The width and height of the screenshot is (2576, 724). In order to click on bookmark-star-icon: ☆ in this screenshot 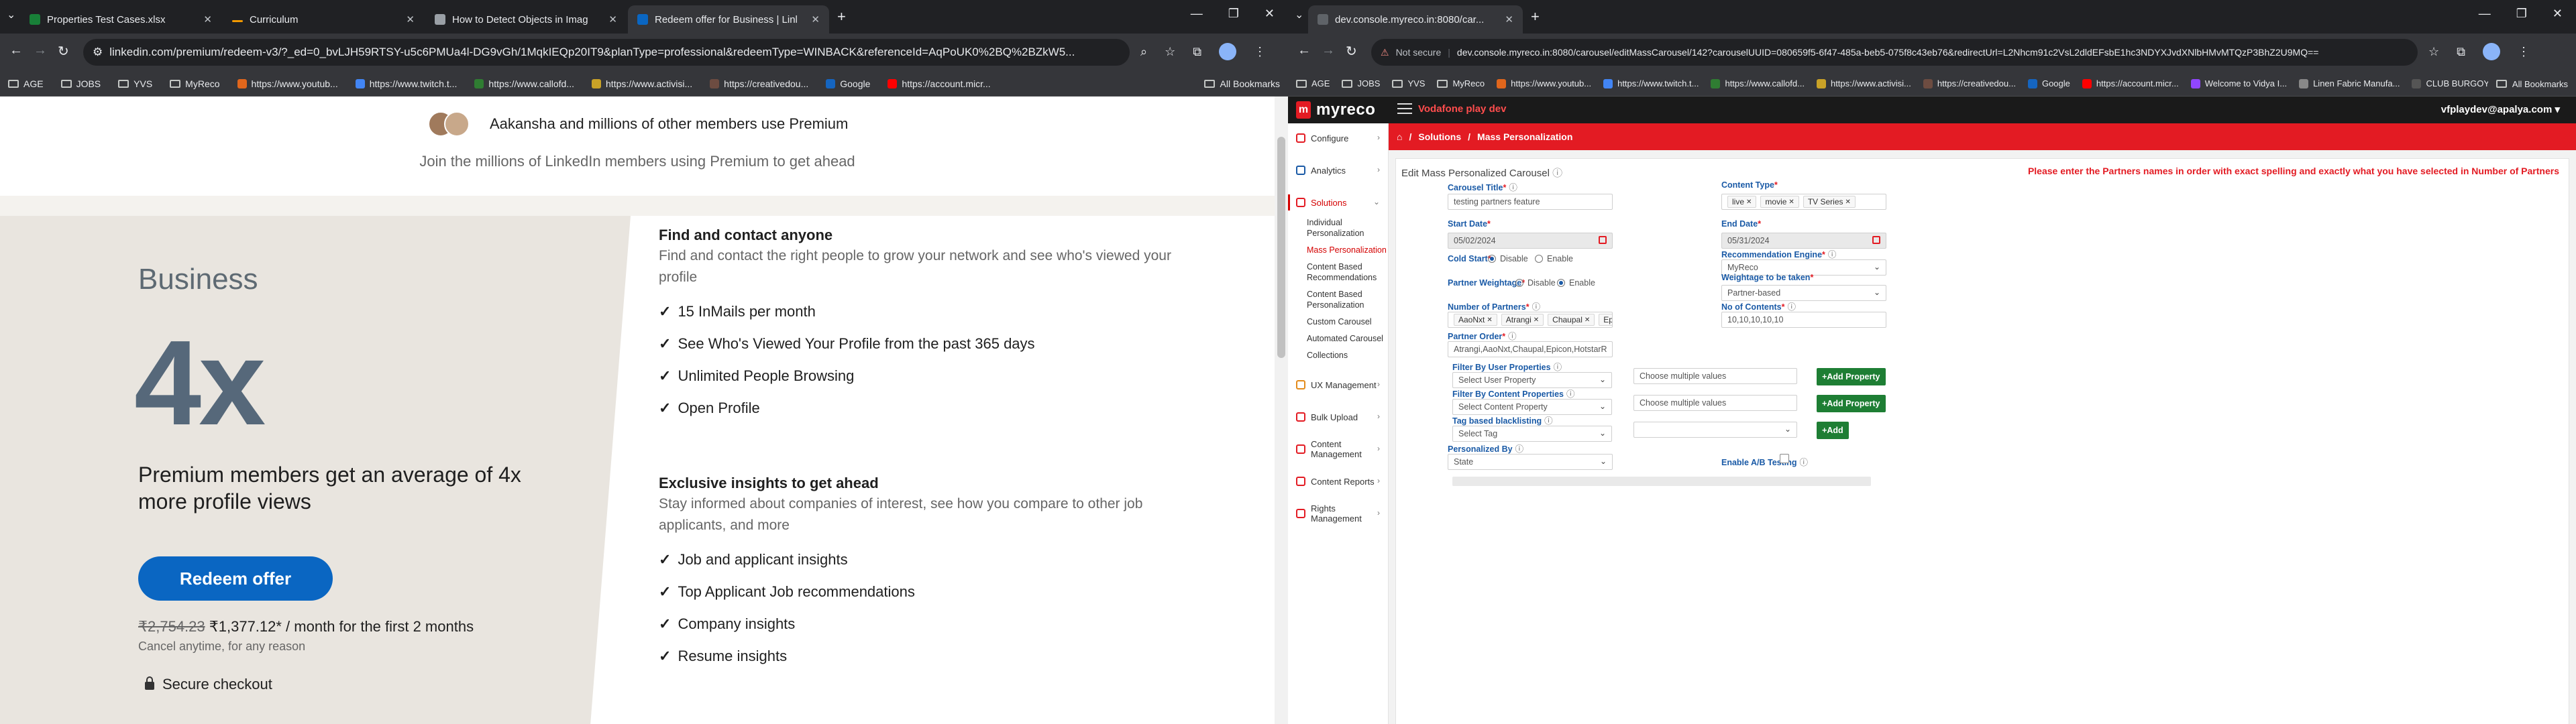, I will do `click(2433, 52)`.